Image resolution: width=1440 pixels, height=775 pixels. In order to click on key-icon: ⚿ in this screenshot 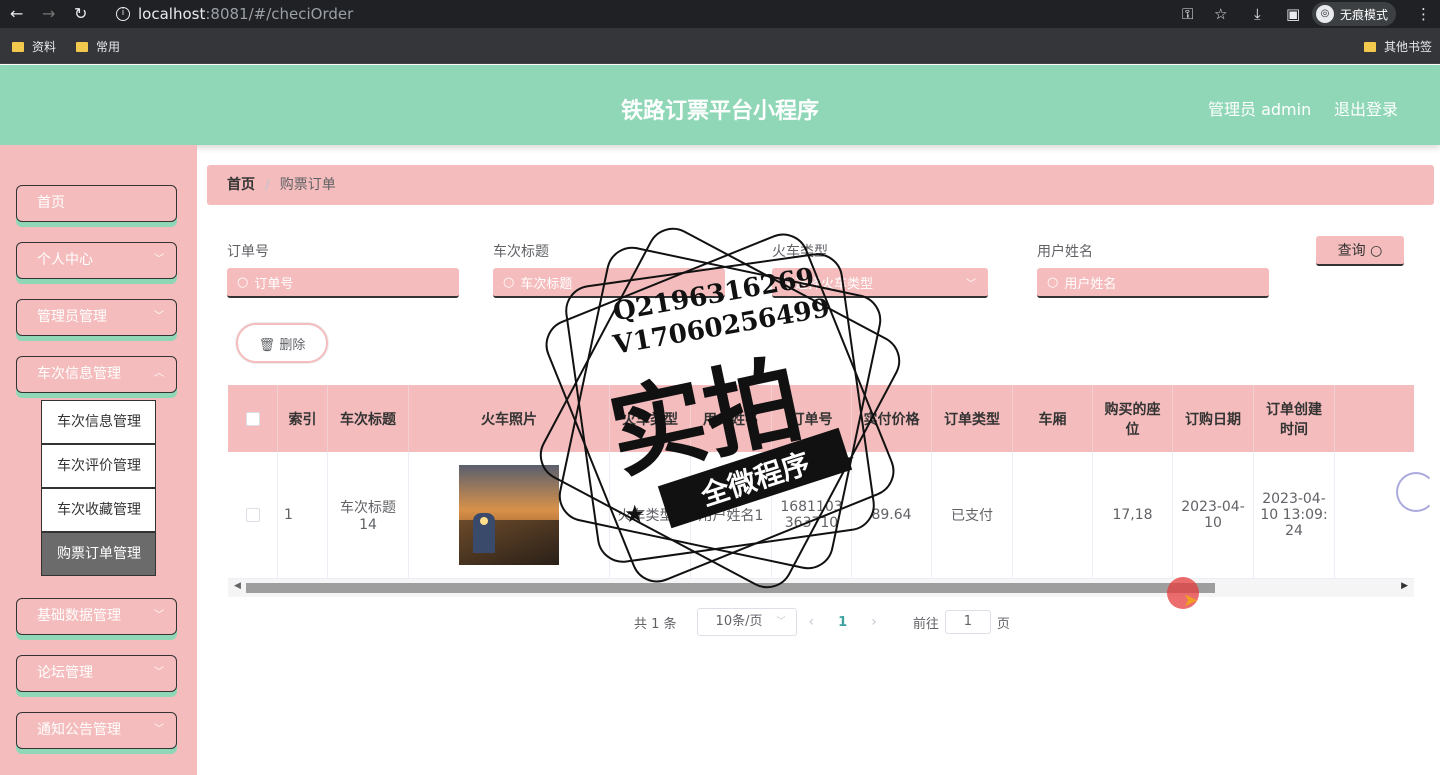, I will do `click(1187, 14)`.